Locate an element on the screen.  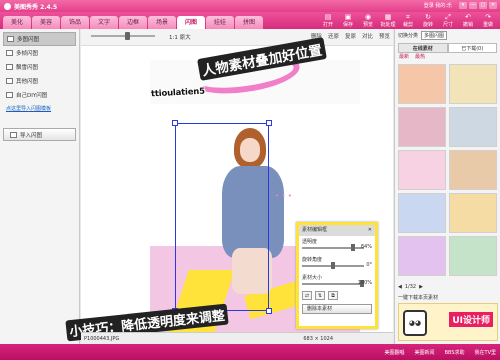
folder-icon is located at coordinates (9, 81).